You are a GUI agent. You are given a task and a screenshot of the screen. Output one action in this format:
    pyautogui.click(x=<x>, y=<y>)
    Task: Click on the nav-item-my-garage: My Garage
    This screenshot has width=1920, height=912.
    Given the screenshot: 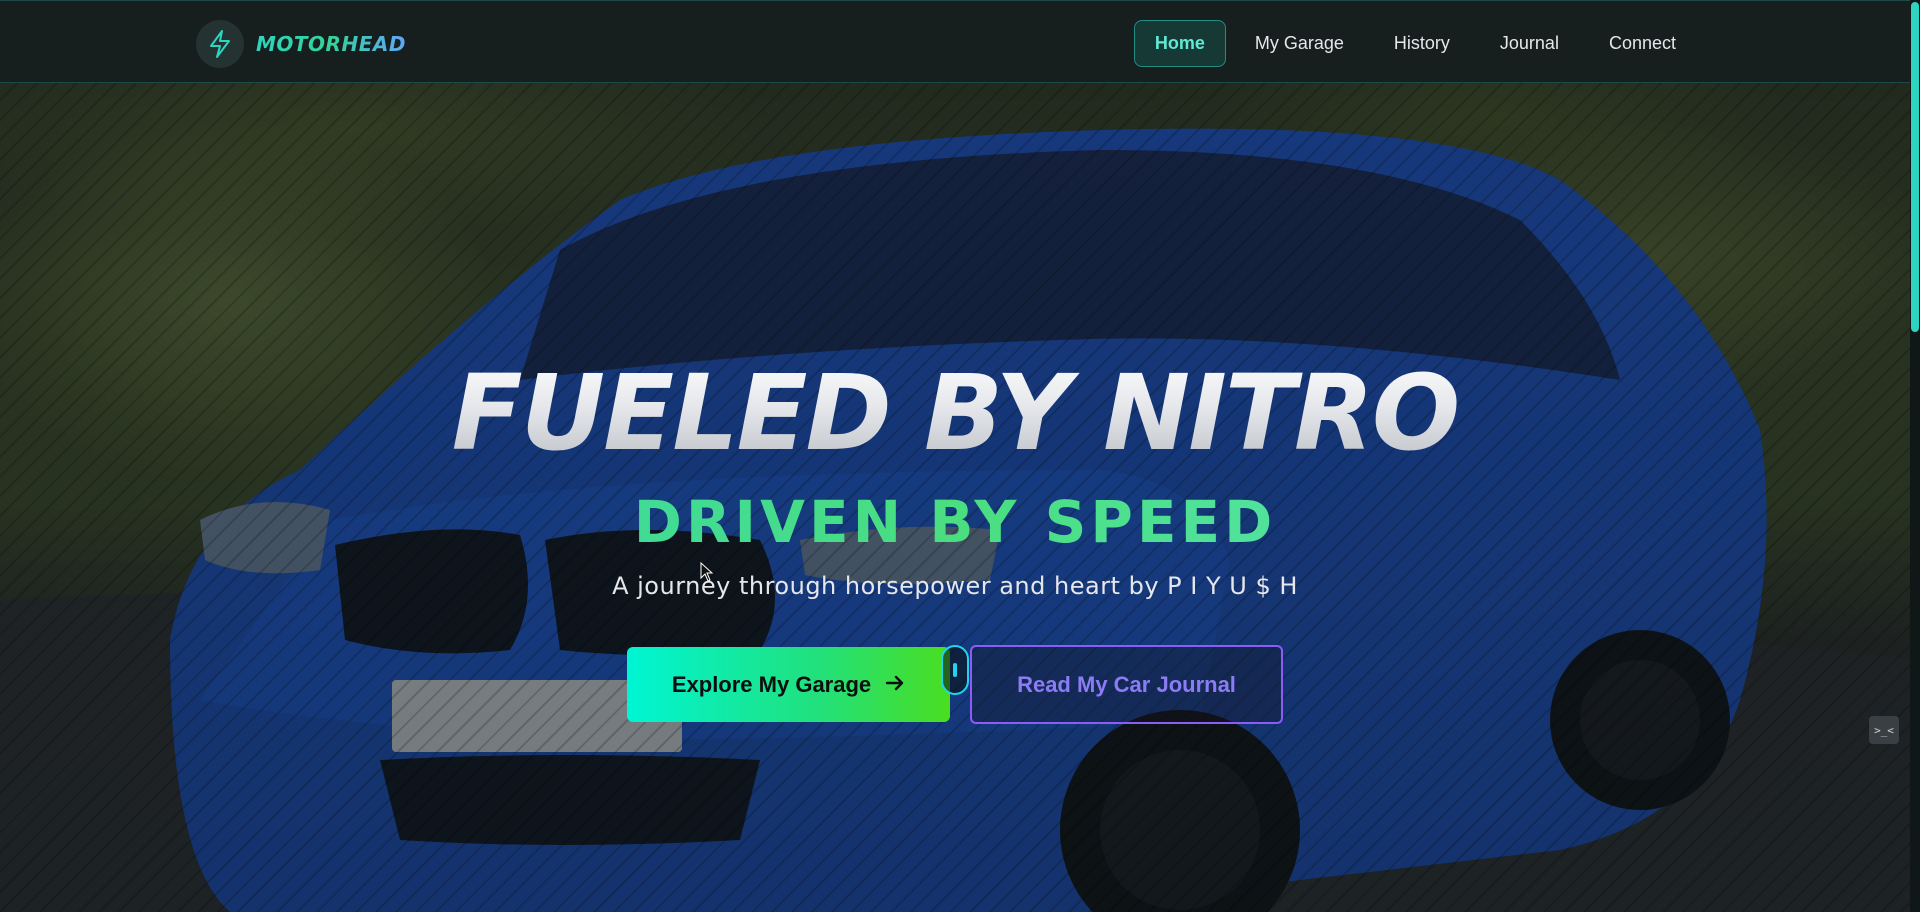 What is the action you would take?
    pyautogui.click(x=1299, y=43)
    